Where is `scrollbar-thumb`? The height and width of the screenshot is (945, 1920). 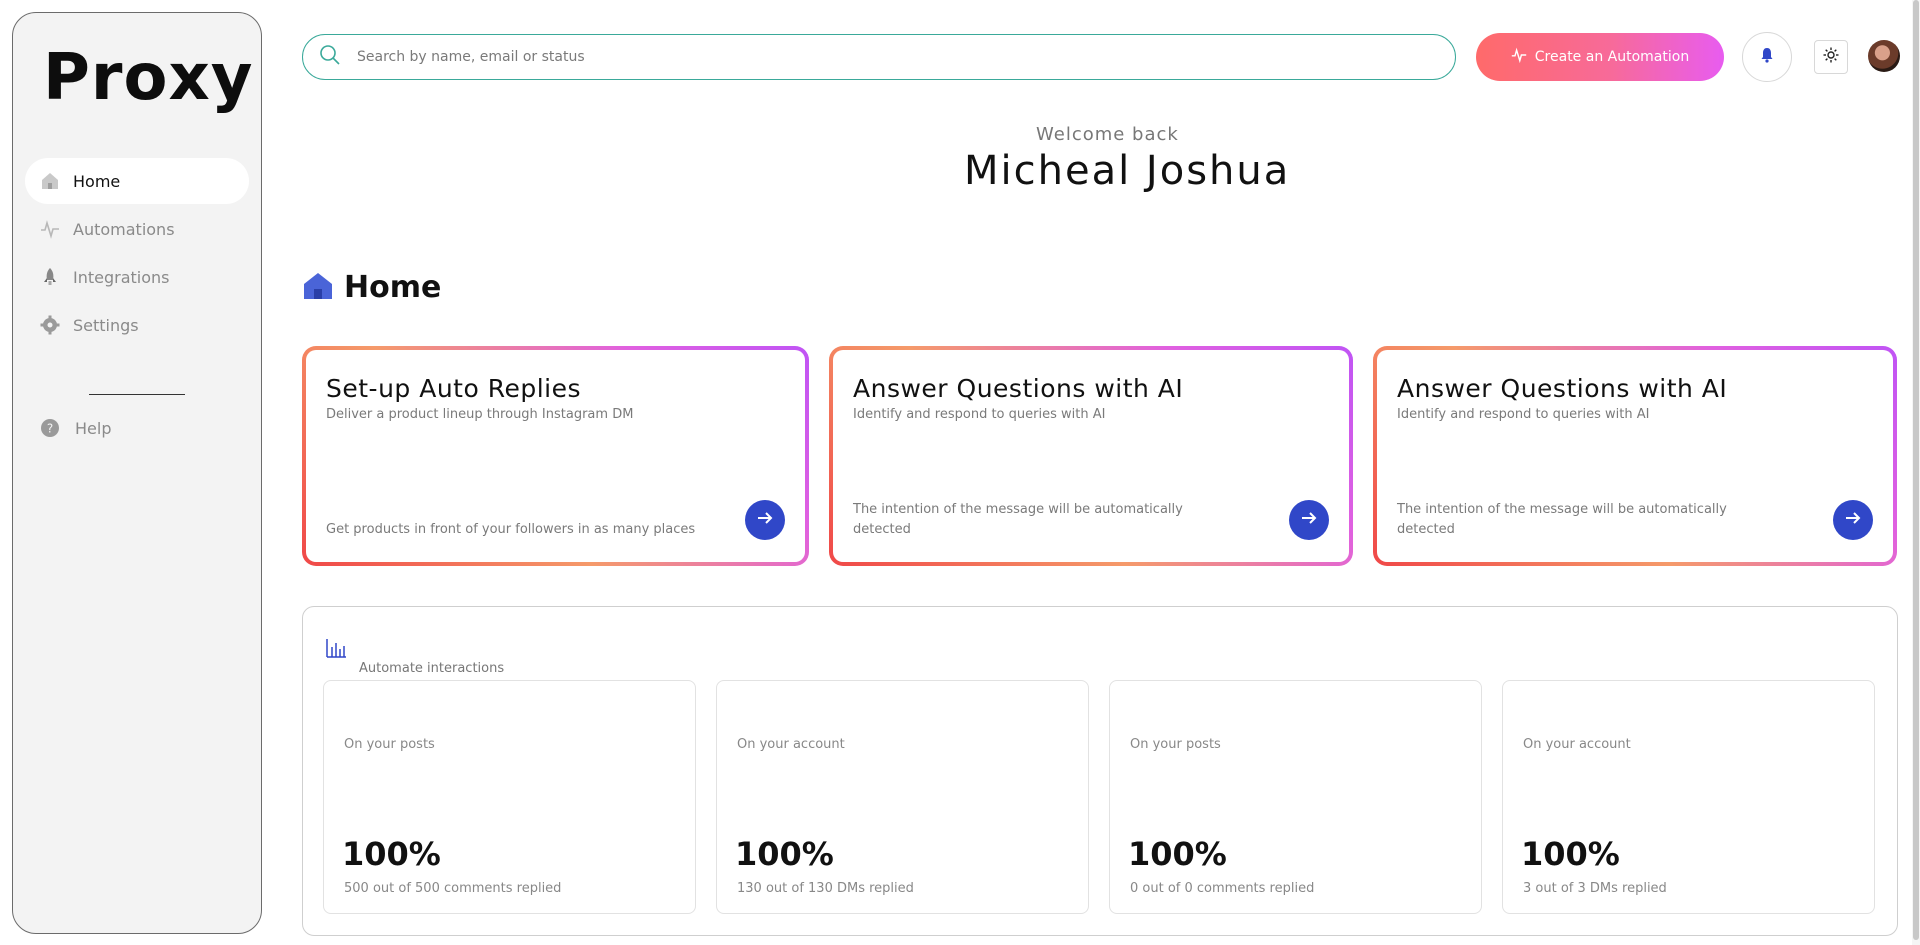 scrollbar-thumb is located at coordinates (1916, 470).